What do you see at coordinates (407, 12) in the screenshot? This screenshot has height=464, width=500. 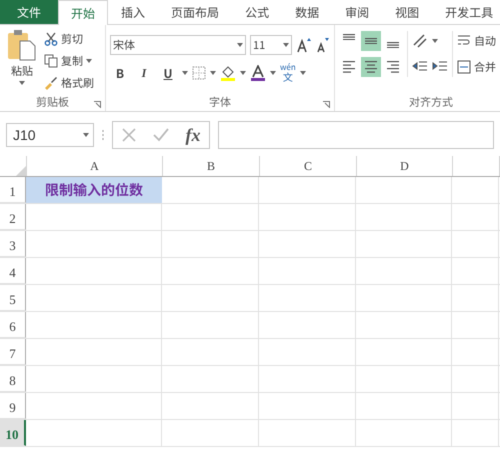 I see `ribbon-tab: 视图` at bounding box center [407, 12].